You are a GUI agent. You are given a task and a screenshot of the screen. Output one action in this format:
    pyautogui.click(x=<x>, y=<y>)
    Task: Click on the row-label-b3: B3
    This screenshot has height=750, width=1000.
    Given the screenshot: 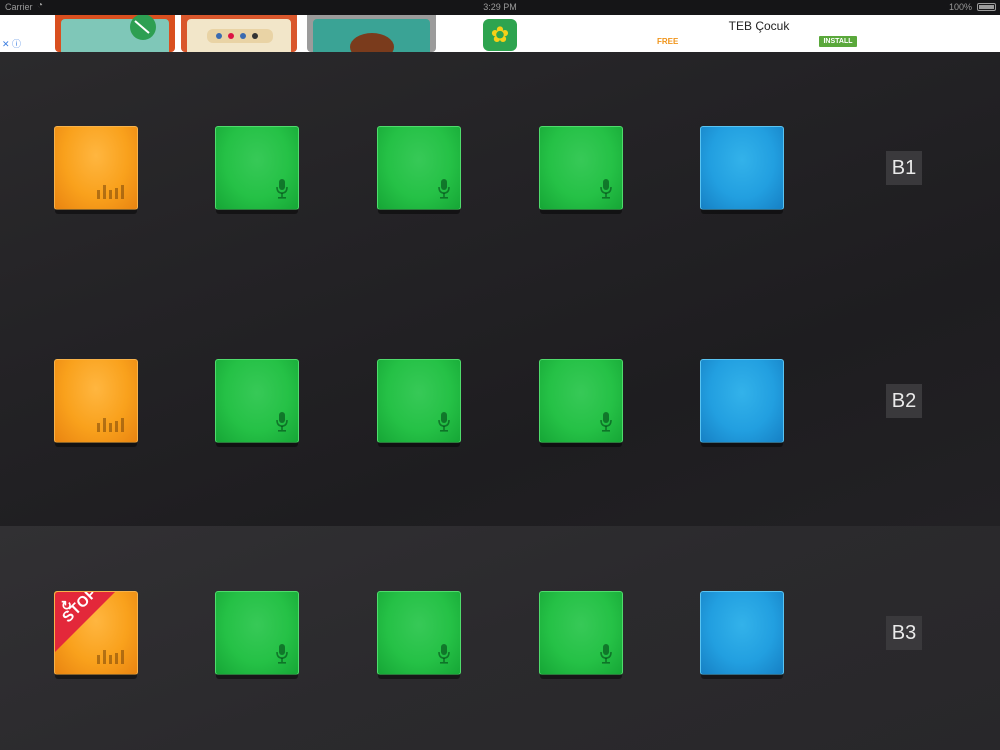 What is the action you would take?
    pyautogui.click(x=904, y=633)
    